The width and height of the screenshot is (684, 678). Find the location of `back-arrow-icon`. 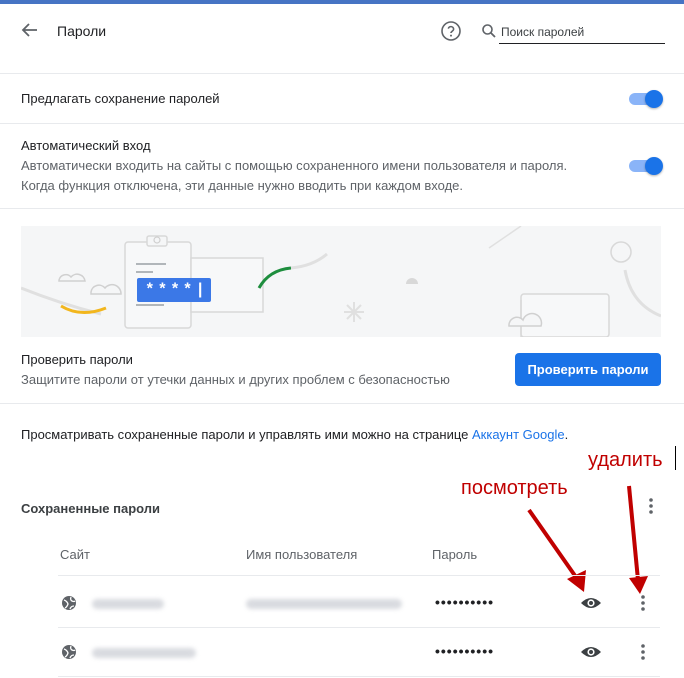

back-arrow-icon is located at coordinates (30, 30).